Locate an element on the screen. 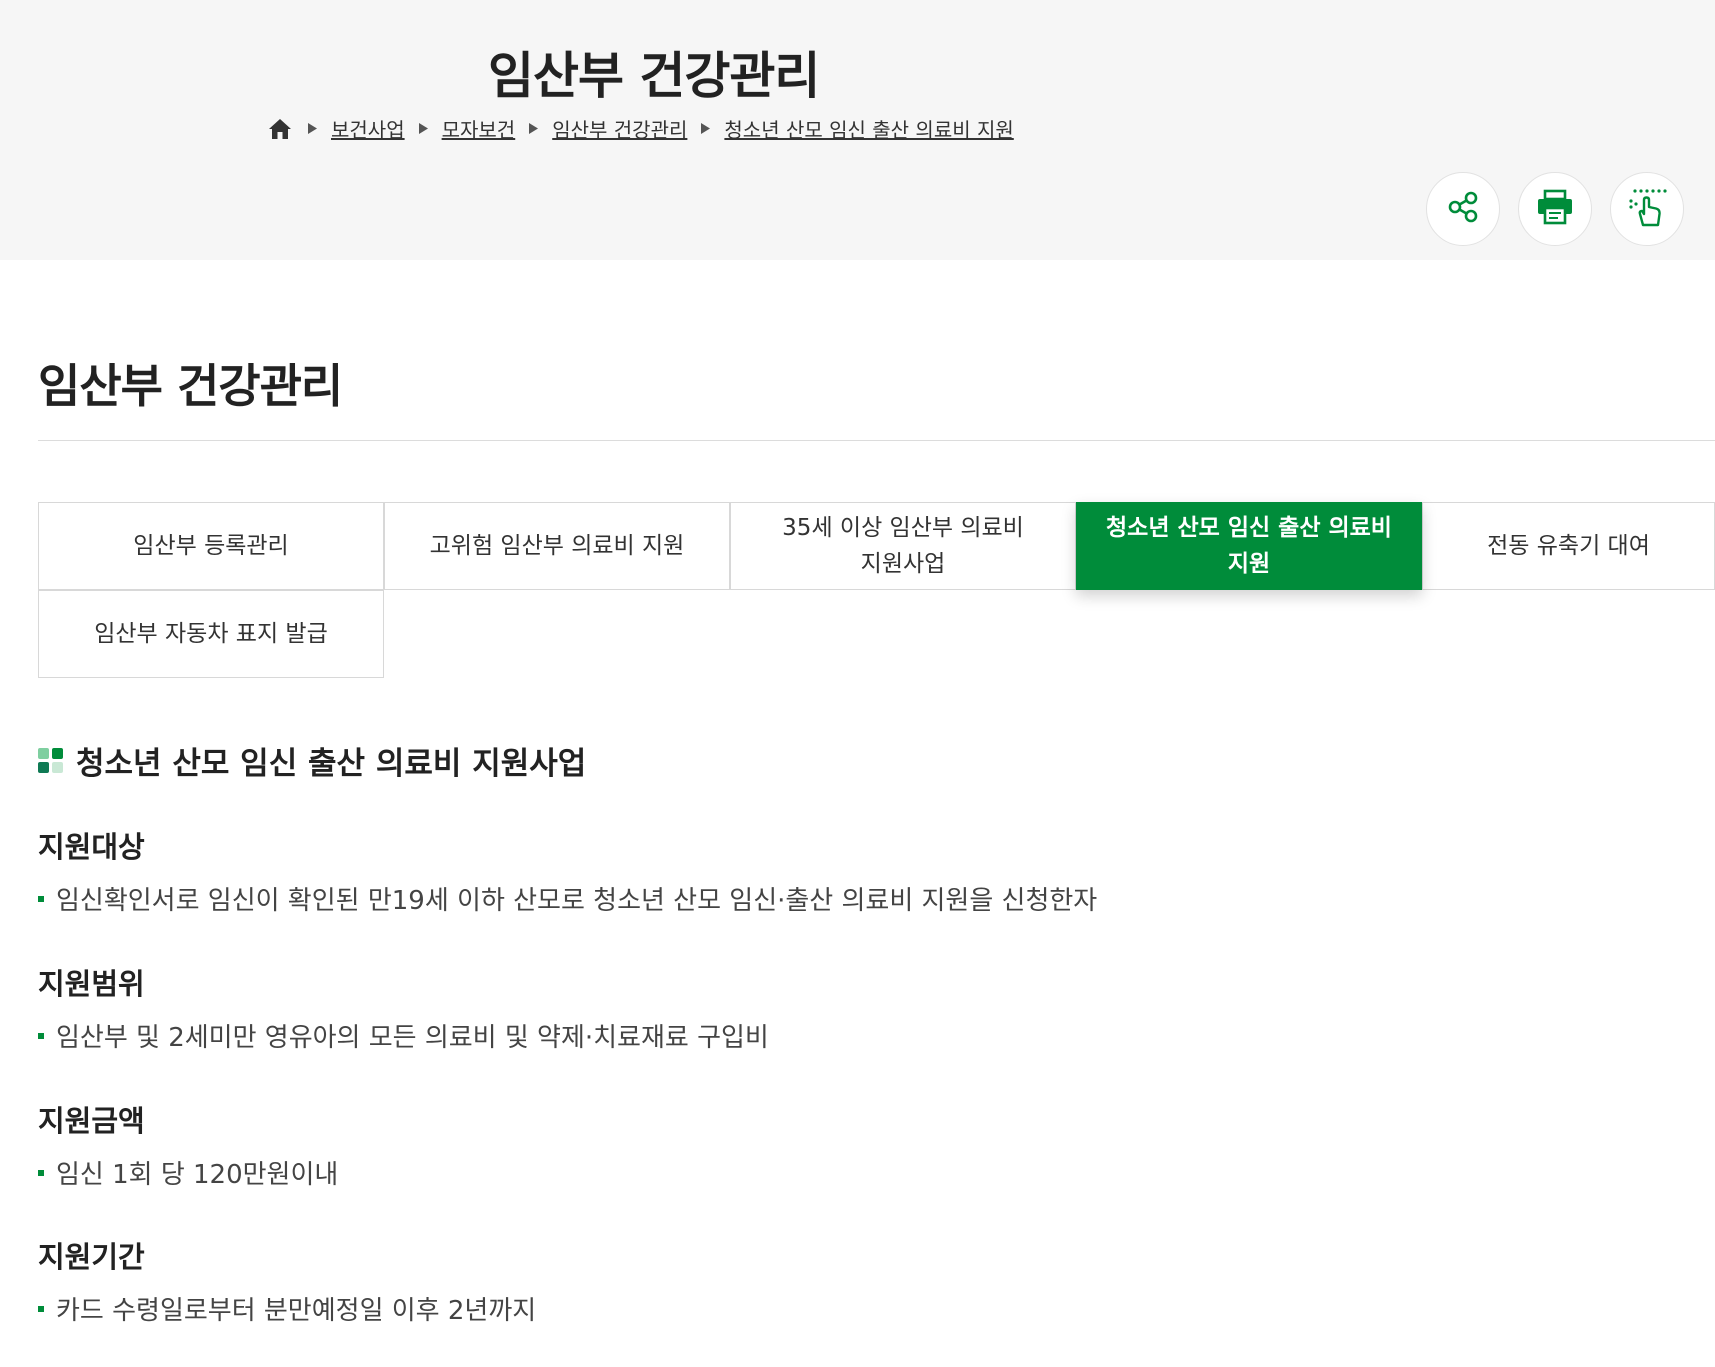 The image size is (1715, 1367). bullet-text: 카드 수령일로부터 분만예정일 이후 2년까지 is located at coordinates (296, 1311).